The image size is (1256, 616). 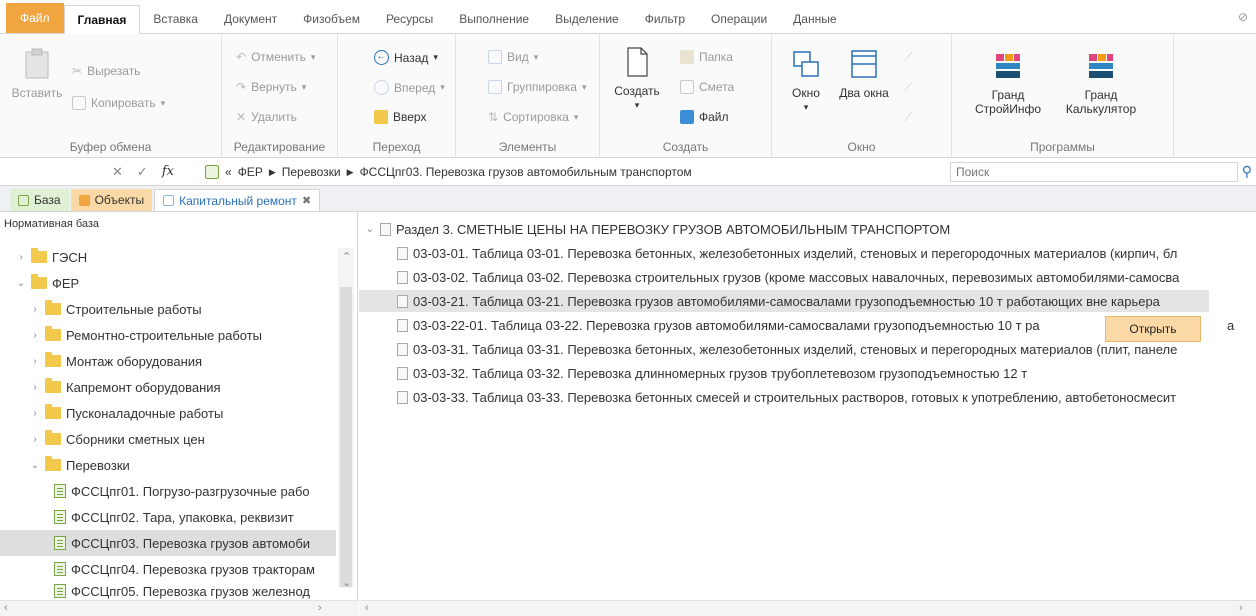 I want to click on close-icon: ✖, so click(x=306, y=200).